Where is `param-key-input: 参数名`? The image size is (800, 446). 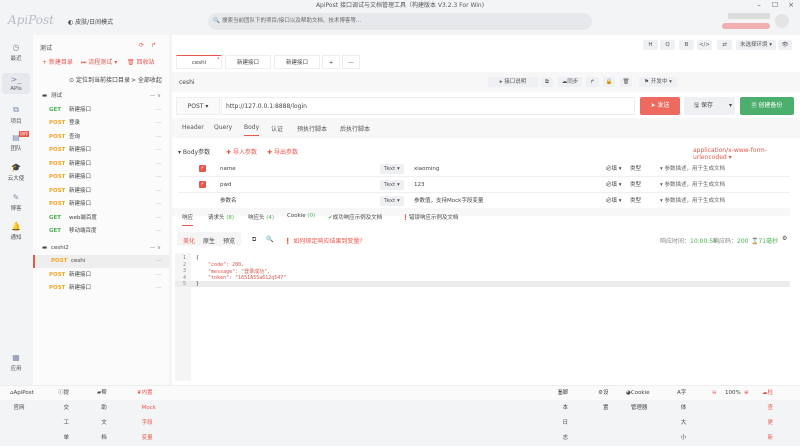
param-key-input: 参数名 is located at coordinates (228, 201).